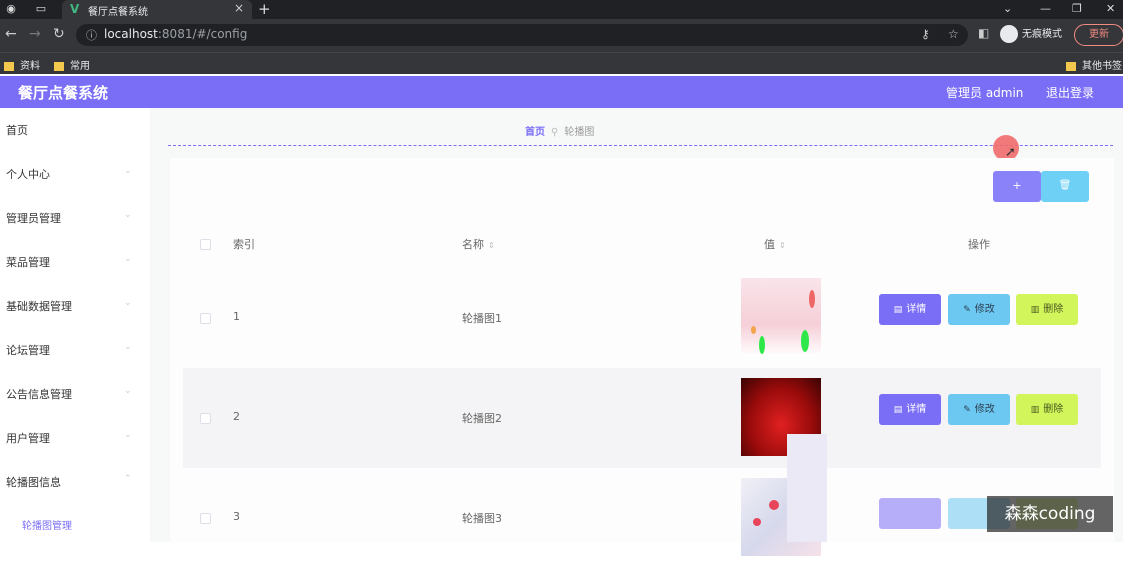 The image size is (1123, 568). What do you see at coordinates (1009, 34) in the screenshot?
I see `incognito-icon` at bounding box center [1009, 34].